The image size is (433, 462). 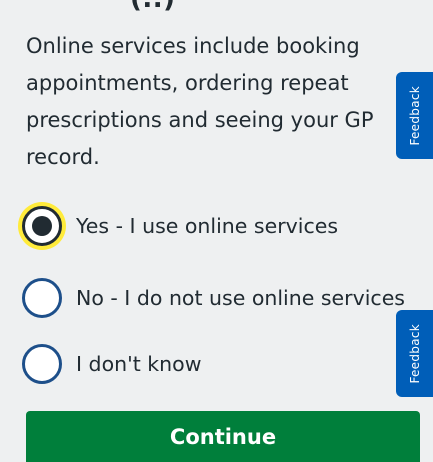 I want to click on cut-off-heading: (..), so click(x=153, y=7).